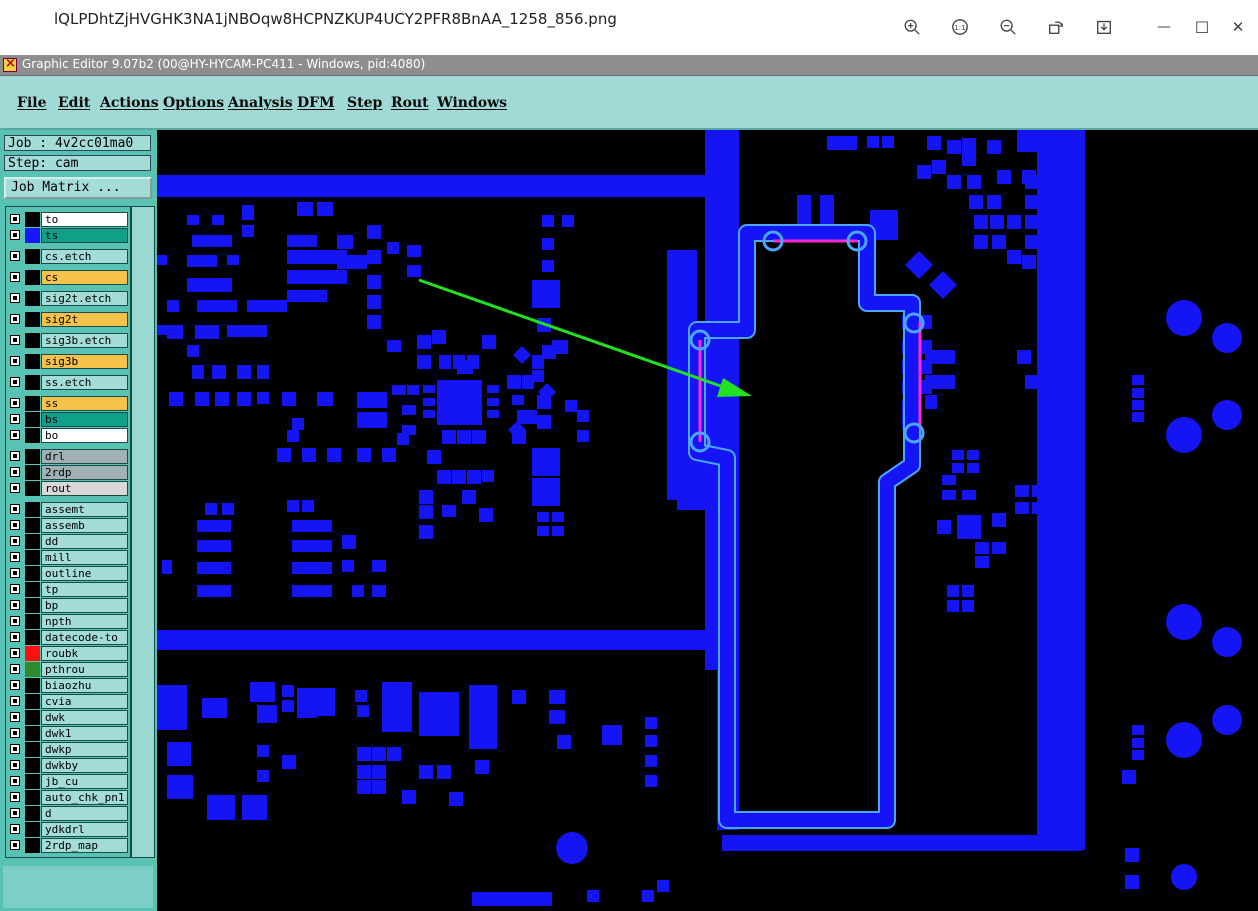 This screenshot has width=1258, height=911. Describe the element at coordinates (410, 103) in the screenshot. I see `menu-rout: Rout` at that location.